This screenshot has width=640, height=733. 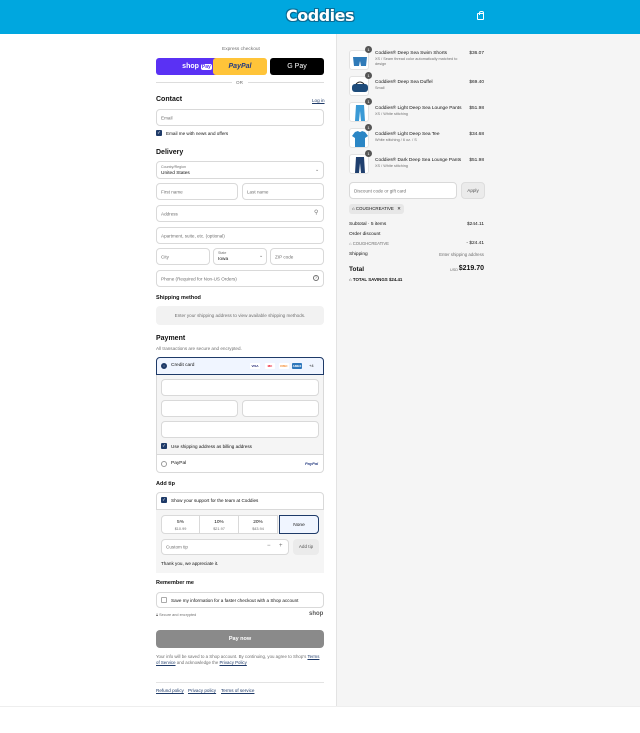 I want to click on first-name-field: First name, so click(x=197, y=191).